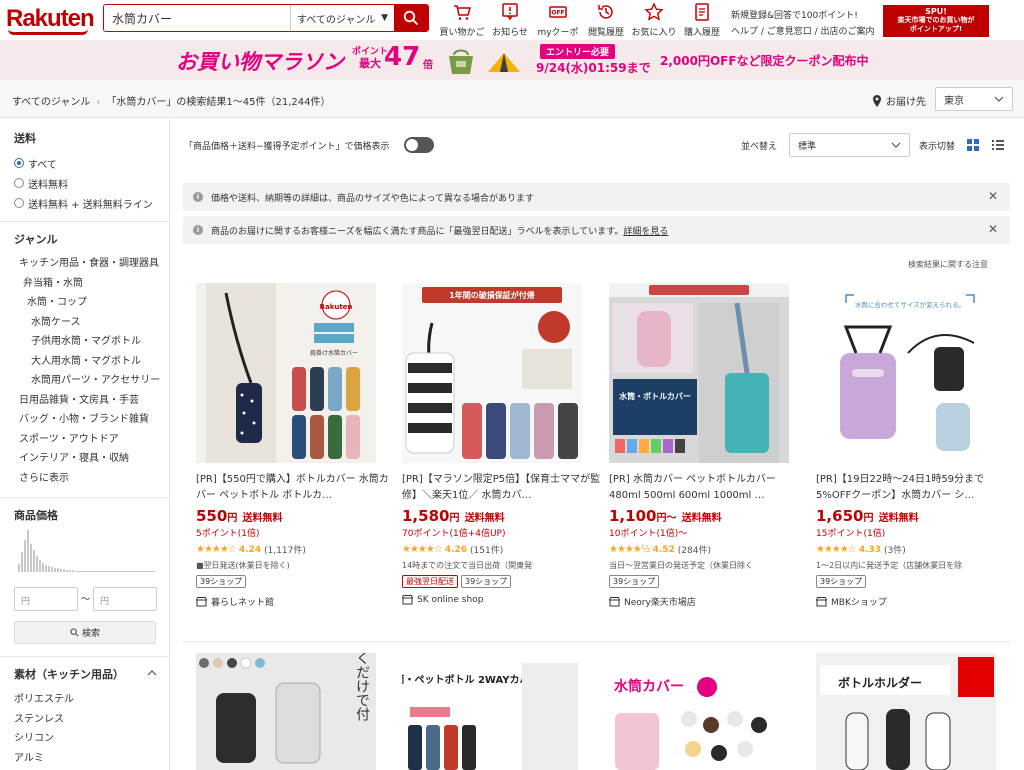 The width and height of the screenshot is (1024, 770). I want to click on nav-history-label: 閲覧履歴, so click(605, 33).